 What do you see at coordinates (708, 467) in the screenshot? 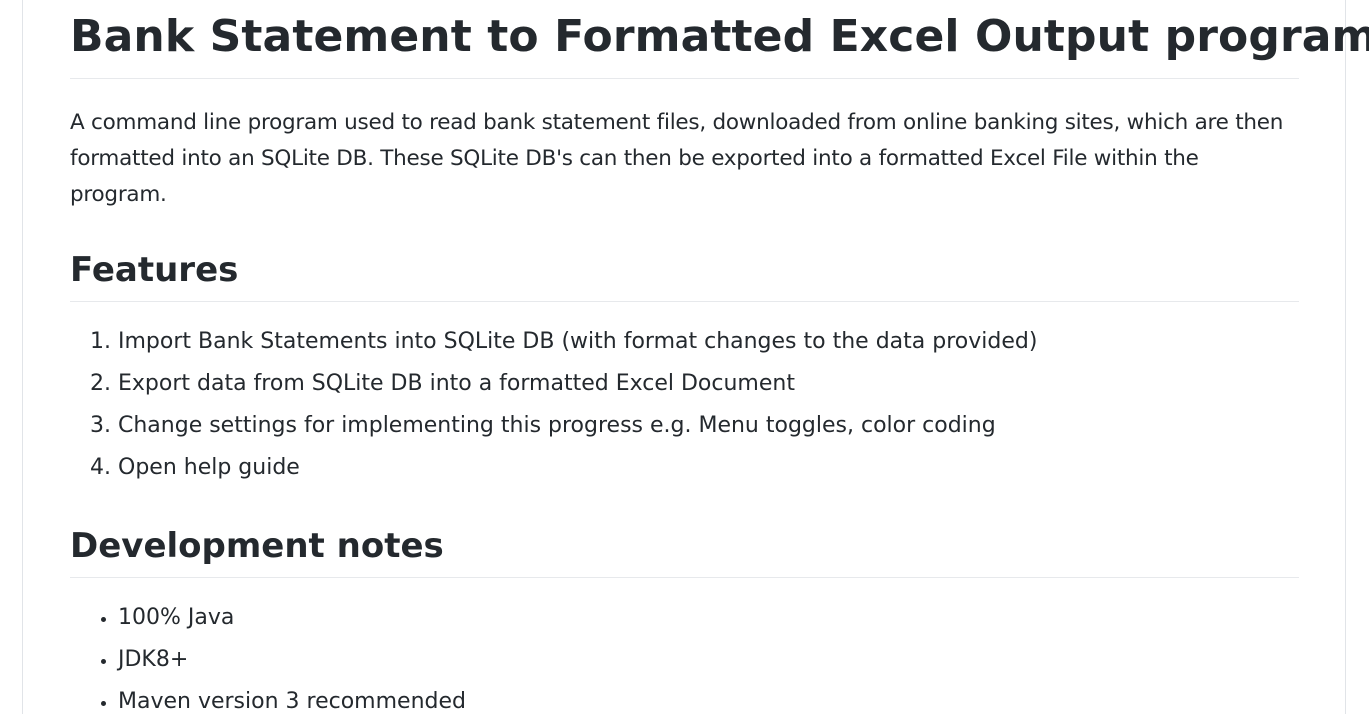
I see `list-item: Open help guide` at bounding box center [708, 467].